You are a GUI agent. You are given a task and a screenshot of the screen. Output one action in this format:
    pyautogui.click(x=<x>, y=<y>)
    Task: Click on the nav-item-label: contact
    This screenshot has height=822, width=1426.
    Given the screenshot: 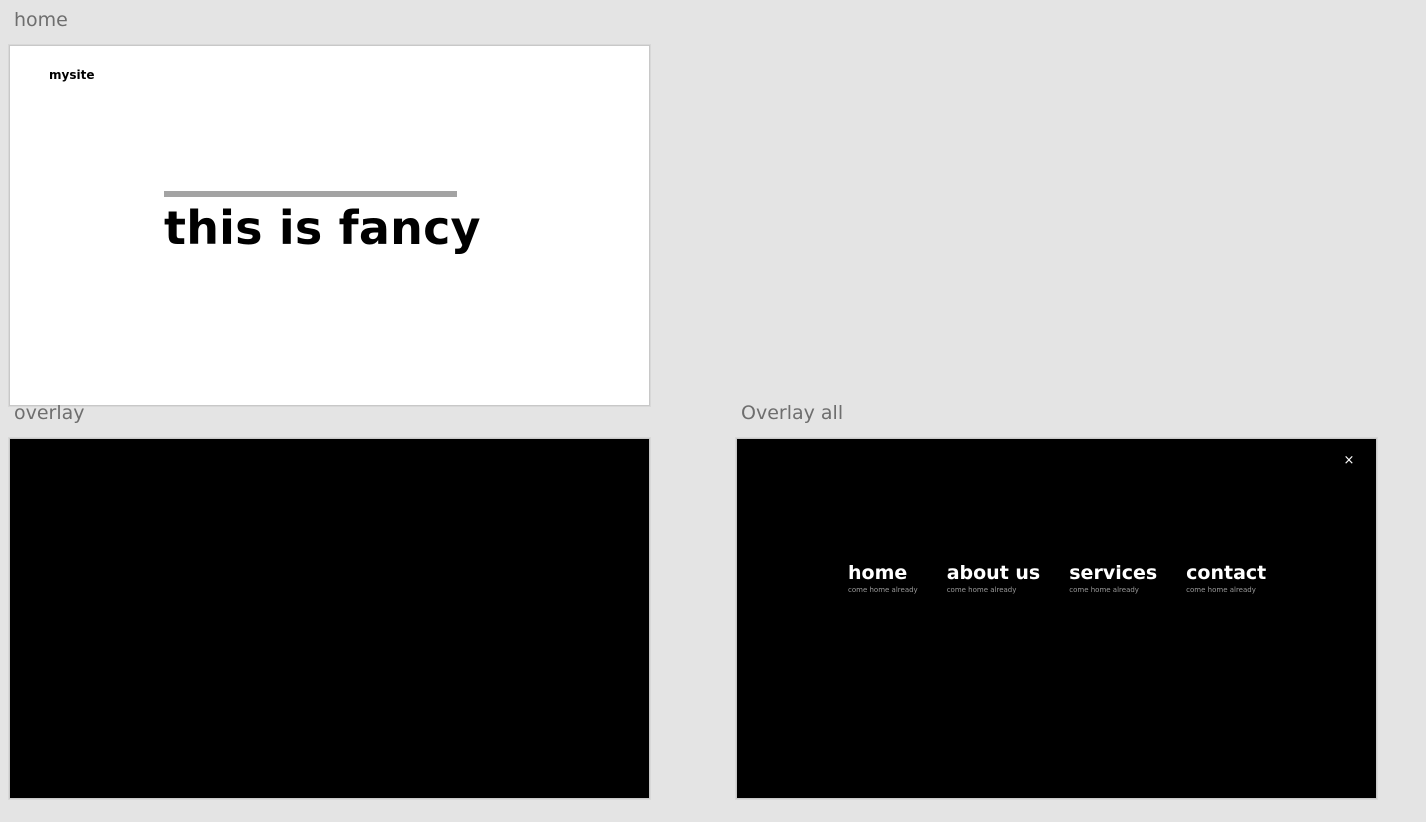 What is the action you would take?
    pyautogui.click(x=1226, y=573)
    